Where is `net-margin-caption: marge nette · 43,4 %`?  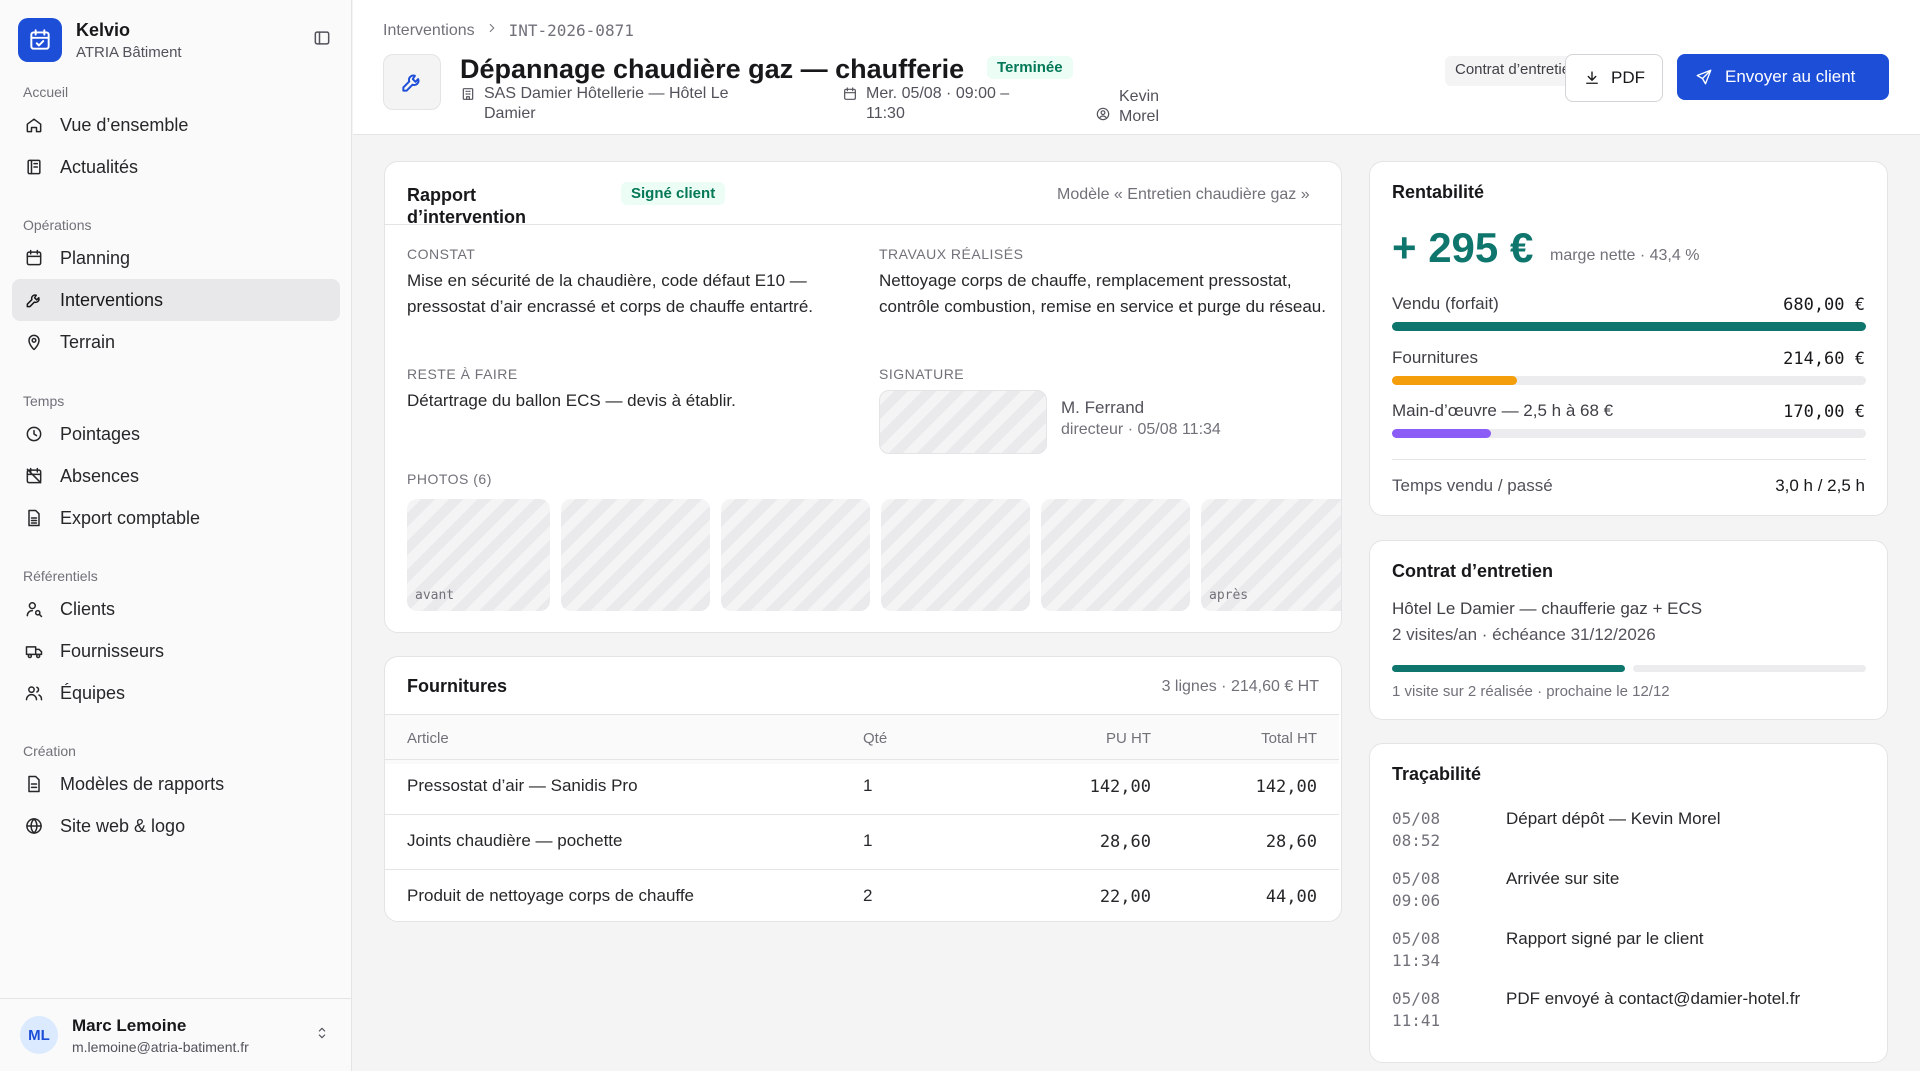
net-margin-caption: marge nette · 43,4 % is located at coordinates (1625, 255).